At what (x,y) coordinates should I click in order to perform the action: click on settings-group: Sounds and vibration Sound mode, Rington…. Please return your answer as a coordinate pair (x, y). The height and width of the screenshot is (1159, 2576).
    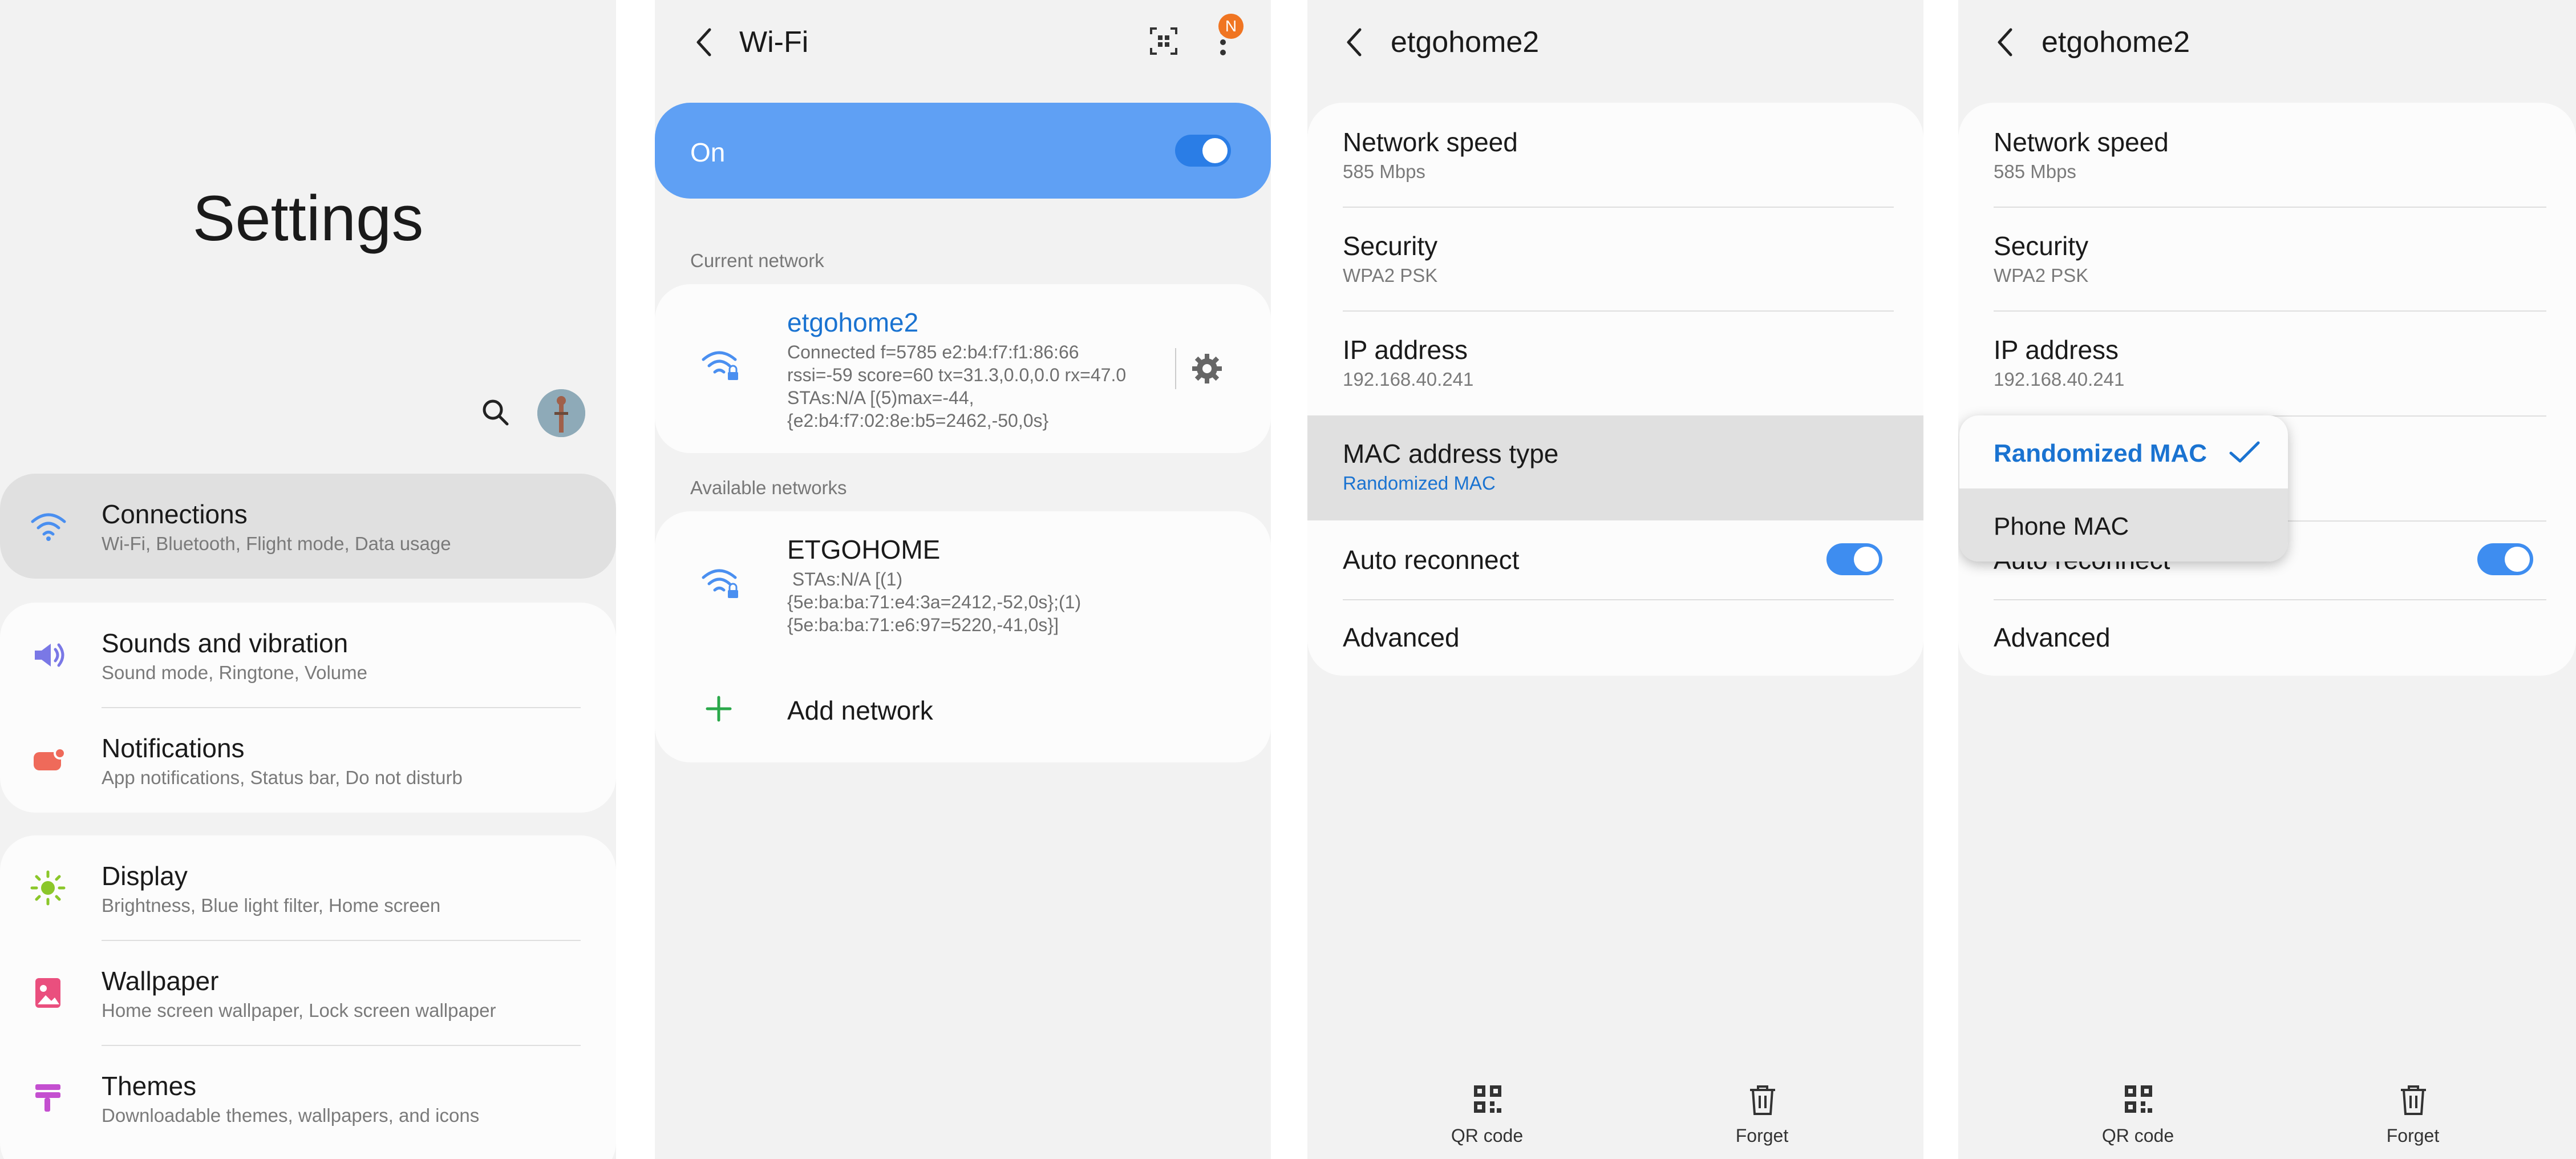
    Looking at the image, I should click on (308, 708).